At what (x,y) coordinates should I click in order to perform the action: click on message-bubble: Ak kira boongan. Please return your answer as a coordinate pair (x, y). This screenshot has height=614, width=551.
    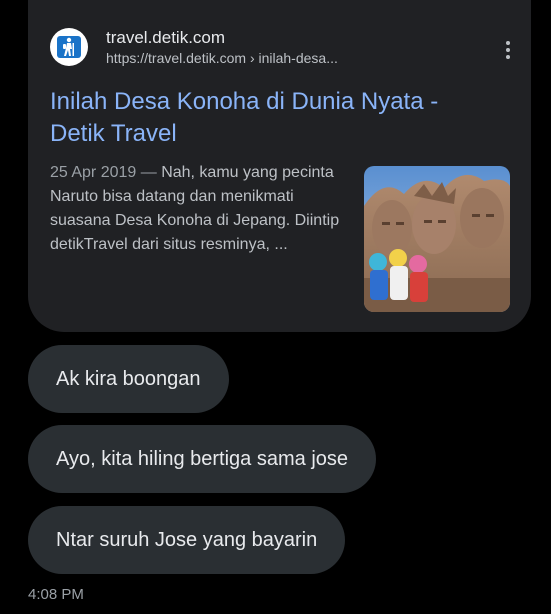
    Looking at the image, I should click on (128, 379).